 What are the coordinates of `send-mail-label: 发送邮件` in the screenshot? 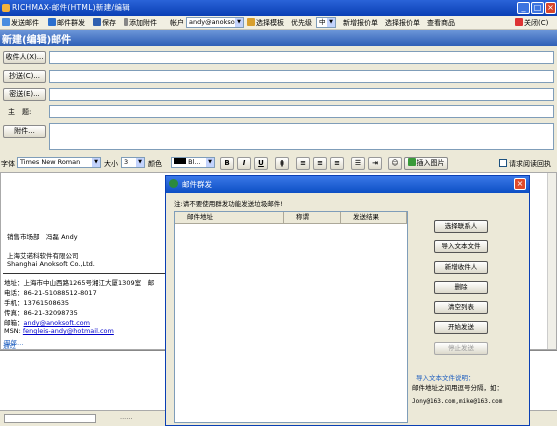 It's located at (25, 23).